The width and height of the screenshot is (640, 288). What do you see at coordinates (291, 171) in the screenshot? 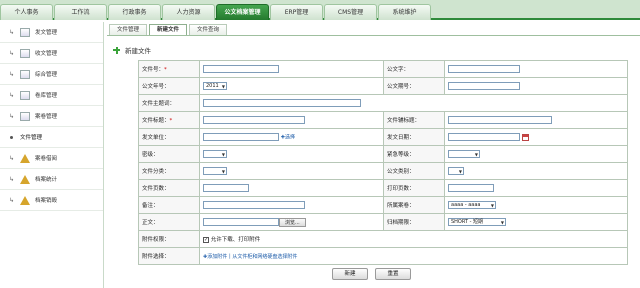
I see `category-cell` at bounding box center [291, 171].